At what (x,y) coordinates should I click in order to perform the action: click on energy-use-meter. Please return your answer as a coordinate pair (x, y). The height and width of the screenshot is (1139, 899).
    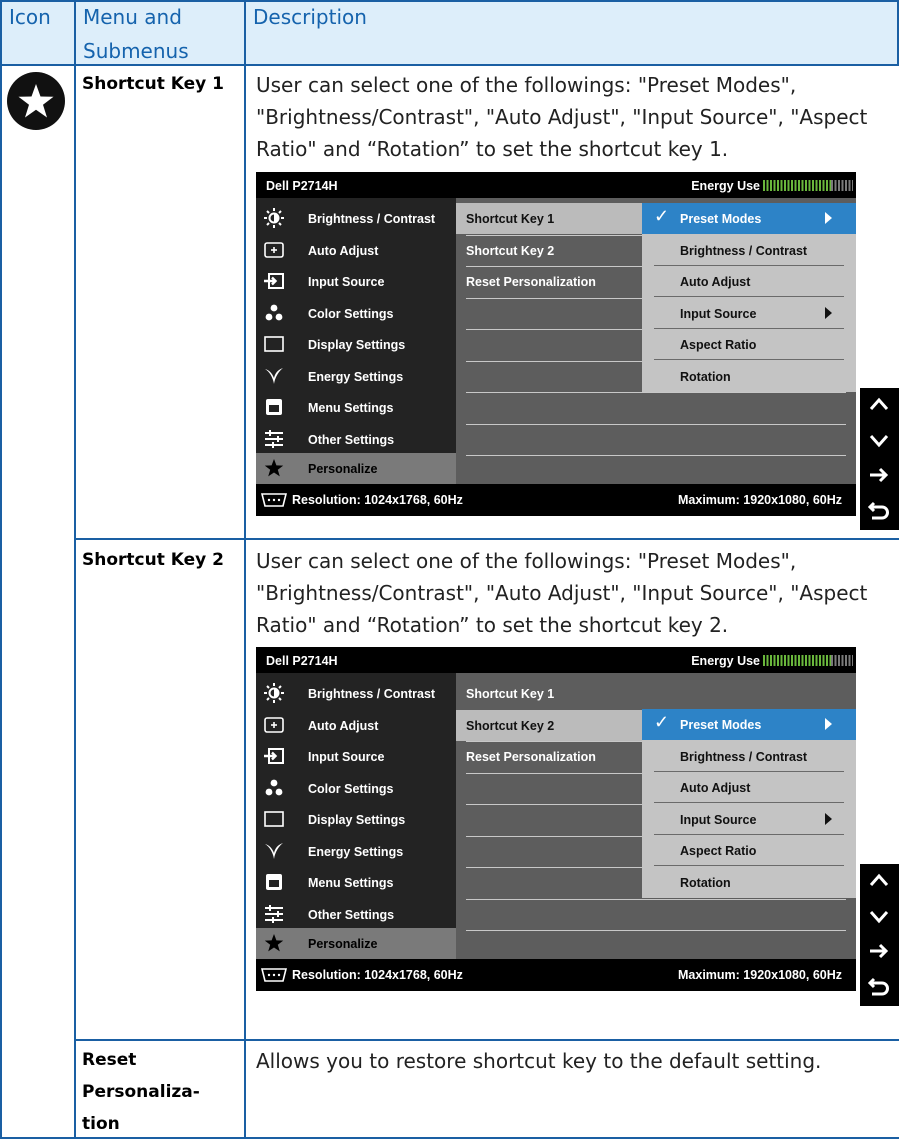
    Looking at the image, I should click on (808, 660).